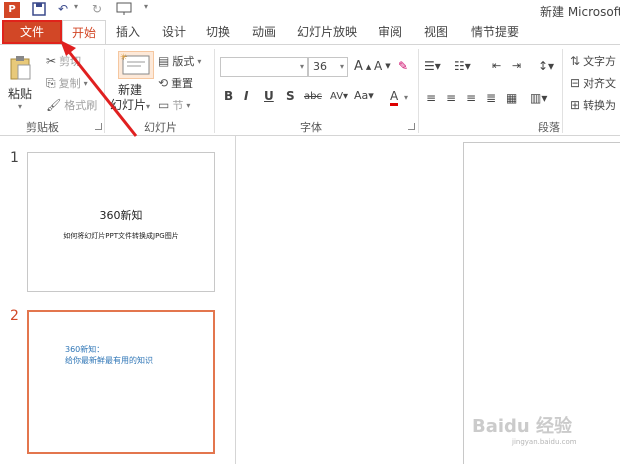  I want to click on reset-button: ⟲ 重置, so click(175, 83).